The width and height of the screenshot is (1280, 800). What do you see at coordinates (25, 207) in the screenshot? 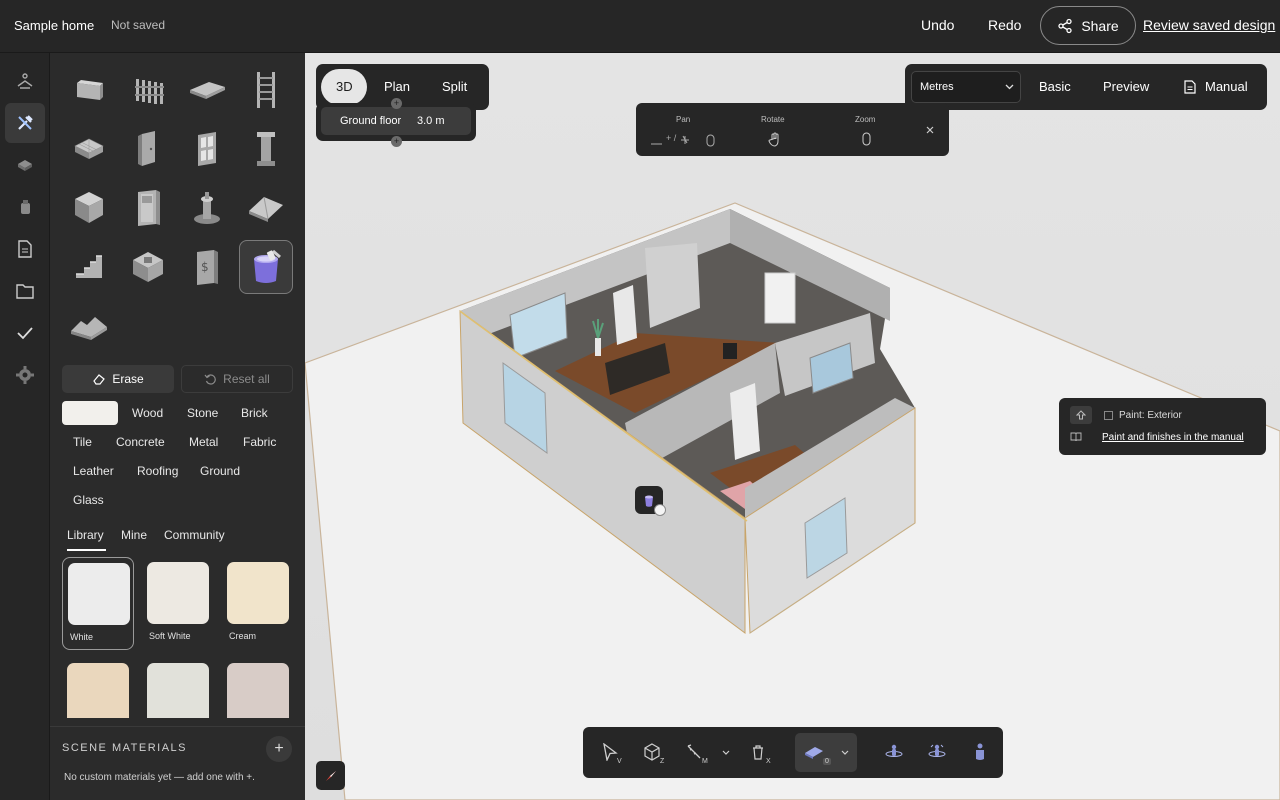
I see `objects-icon` at bounding box center [25, 207].